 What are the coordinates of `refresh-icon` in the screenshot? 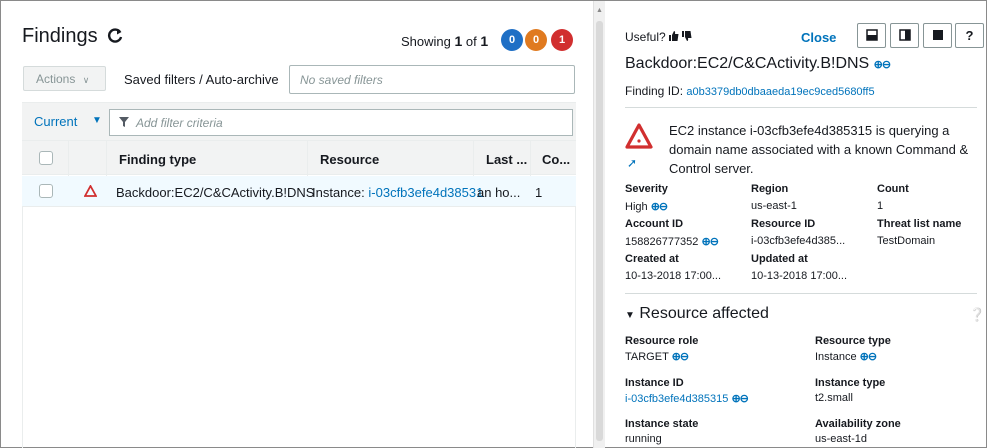 It's located at (115, 38).